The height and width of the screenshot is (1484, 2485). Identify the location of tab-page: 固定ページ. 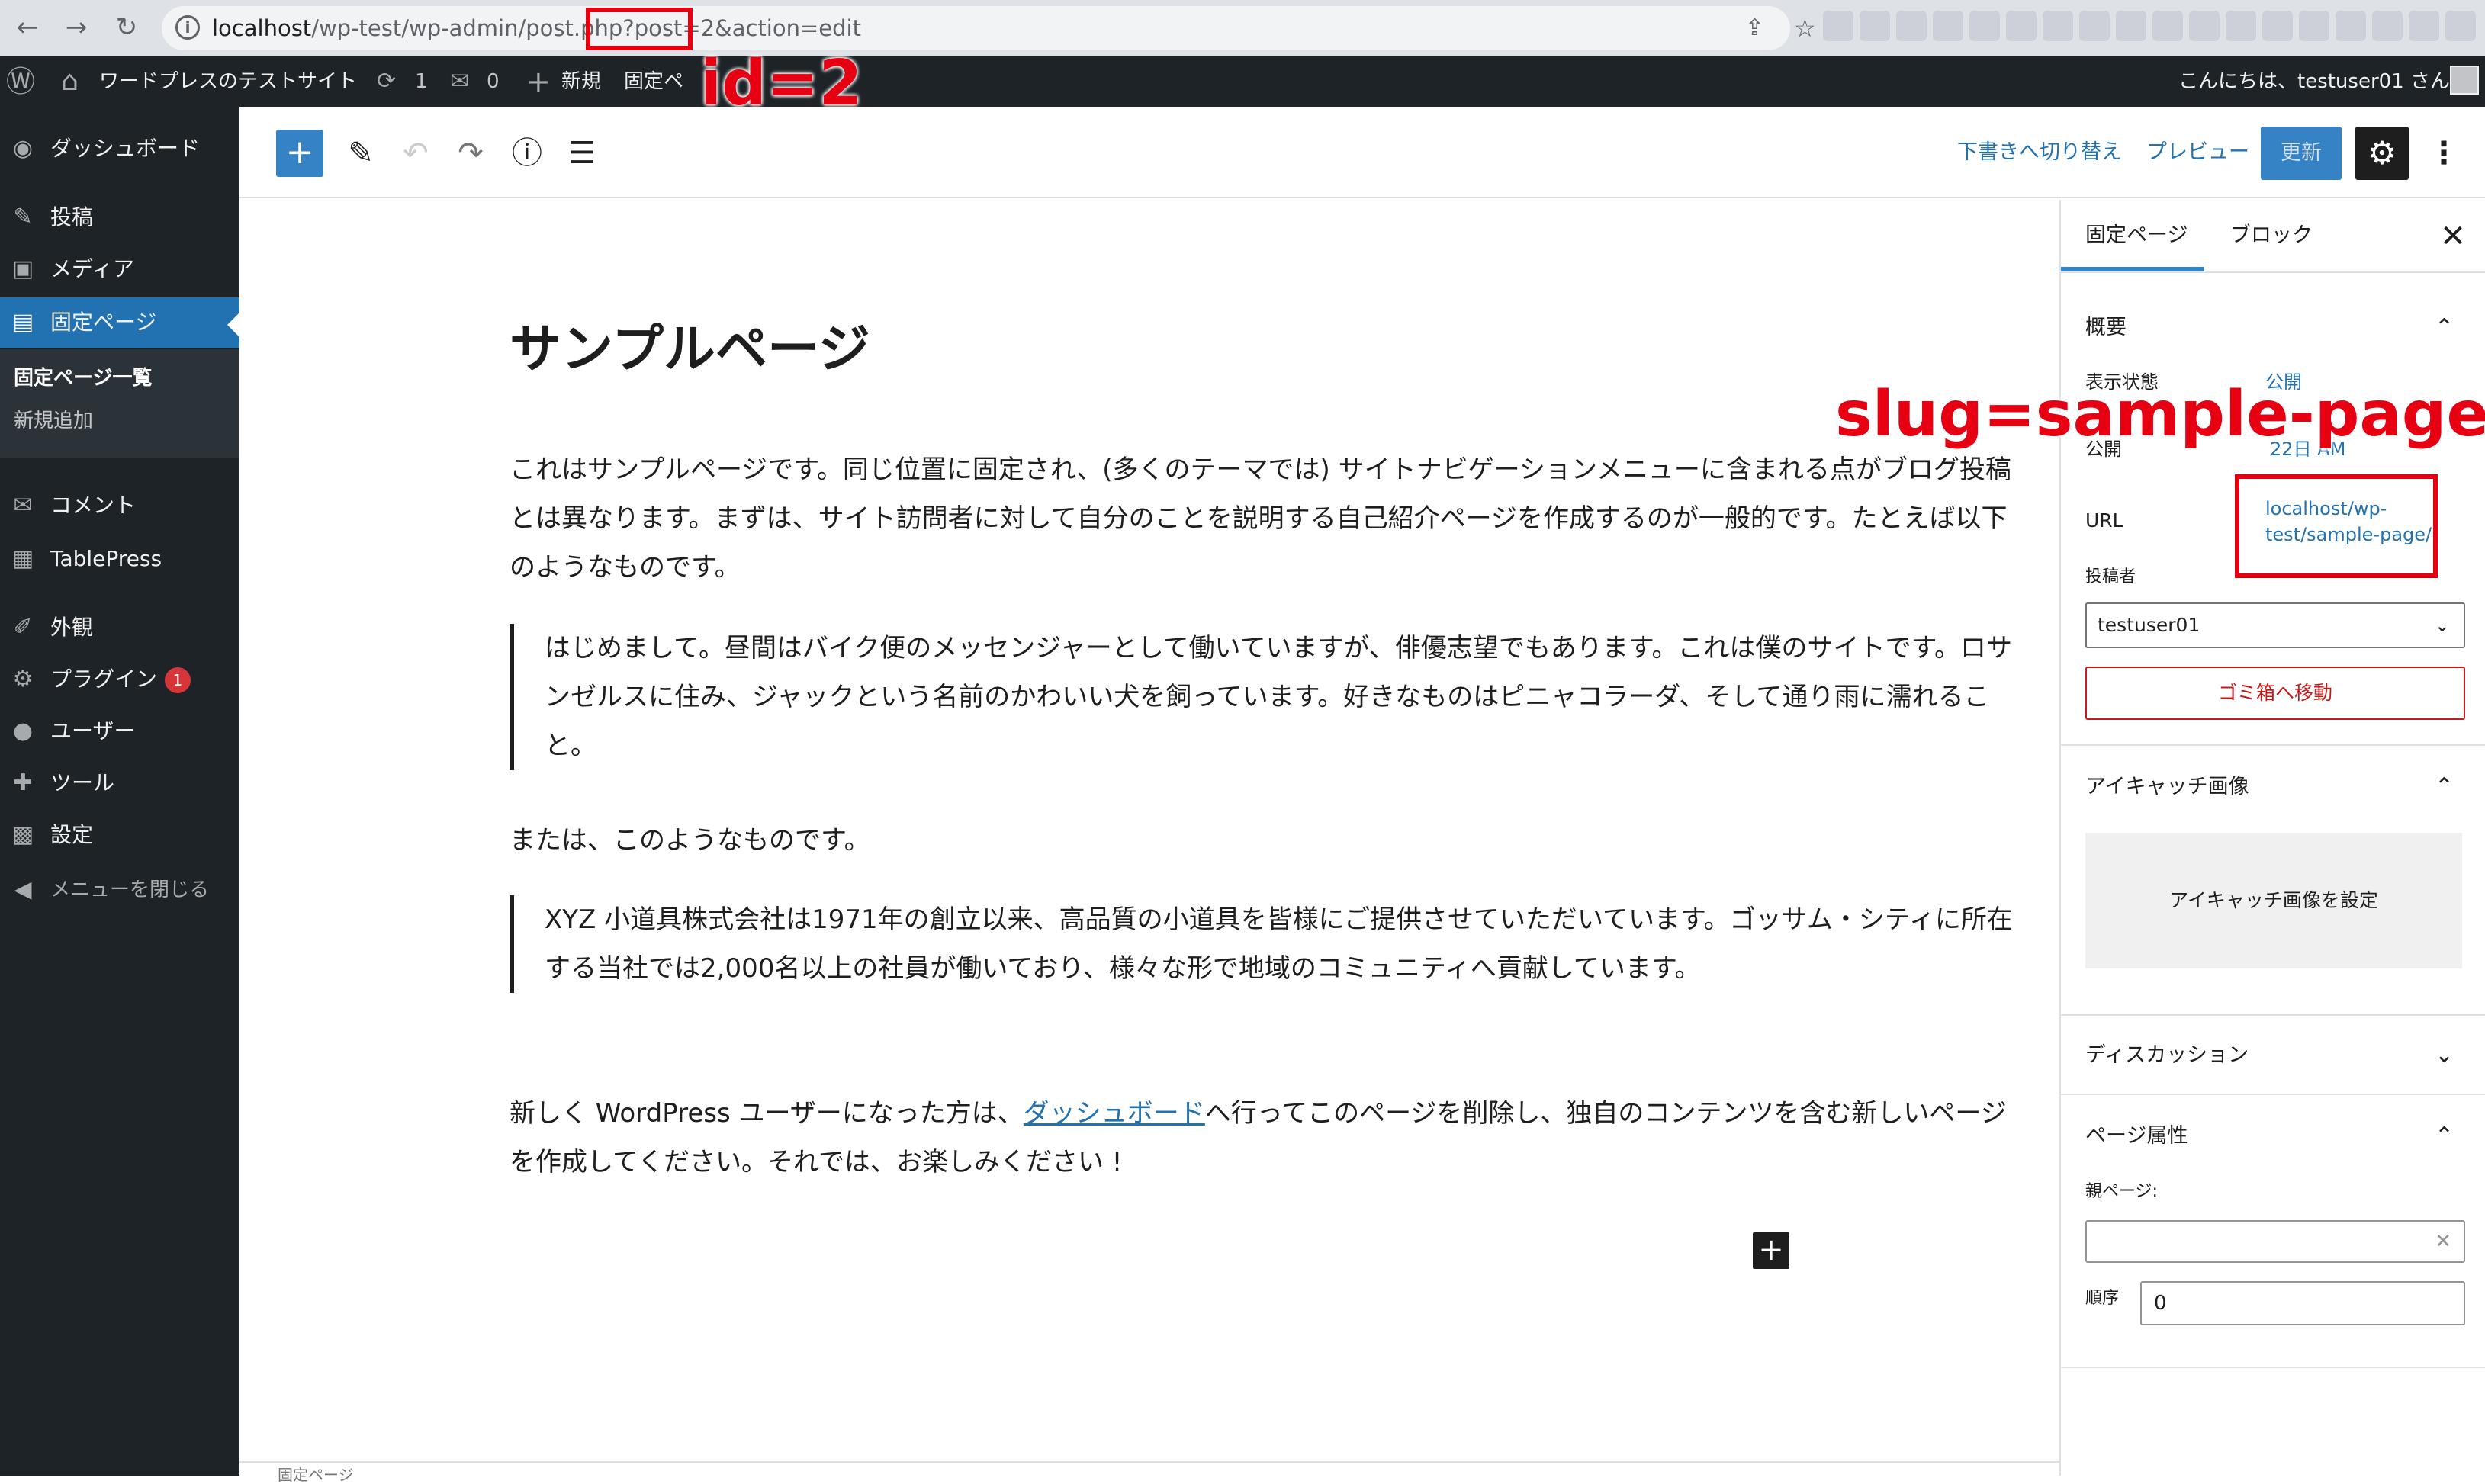
(2136, 236).